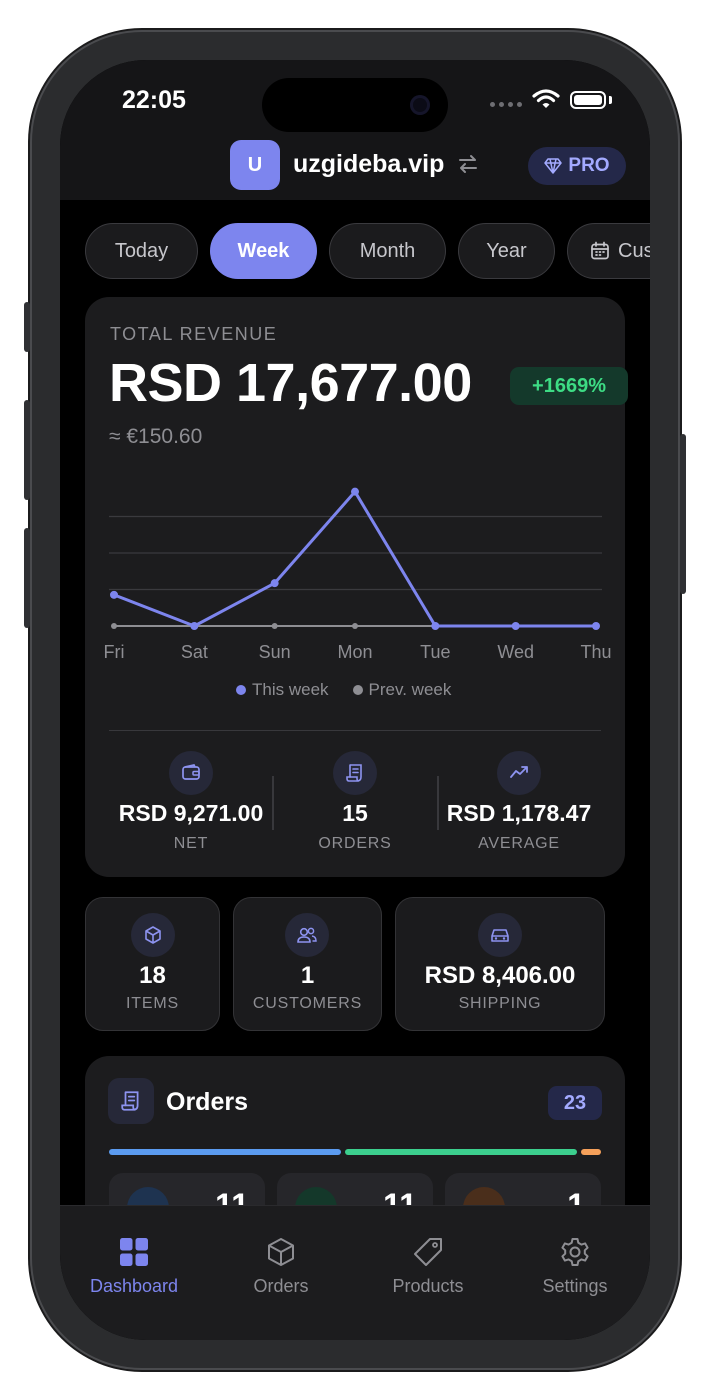 The height and width of the screenshot is (1400, 710). I want to click on filter-custom: Custom, so click(608, 251).